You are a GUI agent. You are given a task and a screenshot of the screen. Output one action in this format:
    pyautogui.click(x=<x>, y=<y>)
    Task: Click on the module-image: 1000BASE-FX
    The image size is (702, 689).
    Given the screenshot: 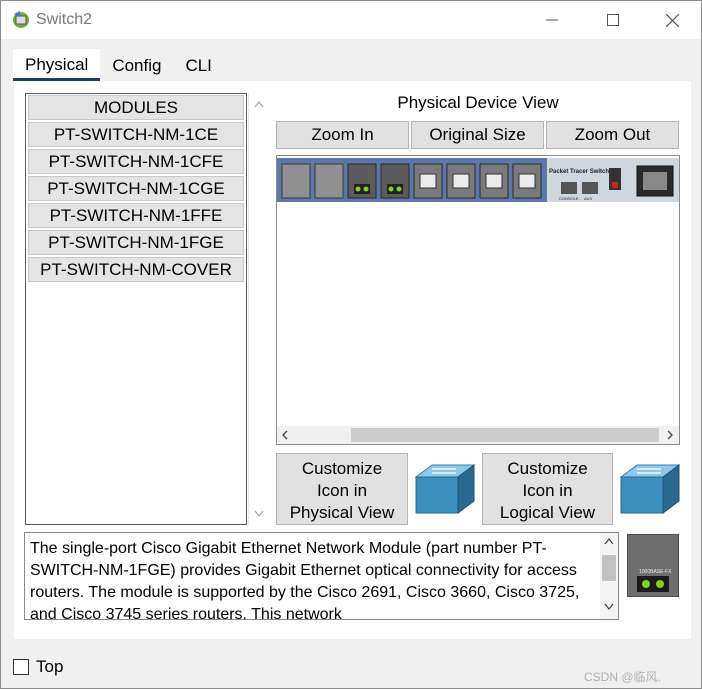 What is the action you would take?
    pyautogui.click(x=653, y=565)
    